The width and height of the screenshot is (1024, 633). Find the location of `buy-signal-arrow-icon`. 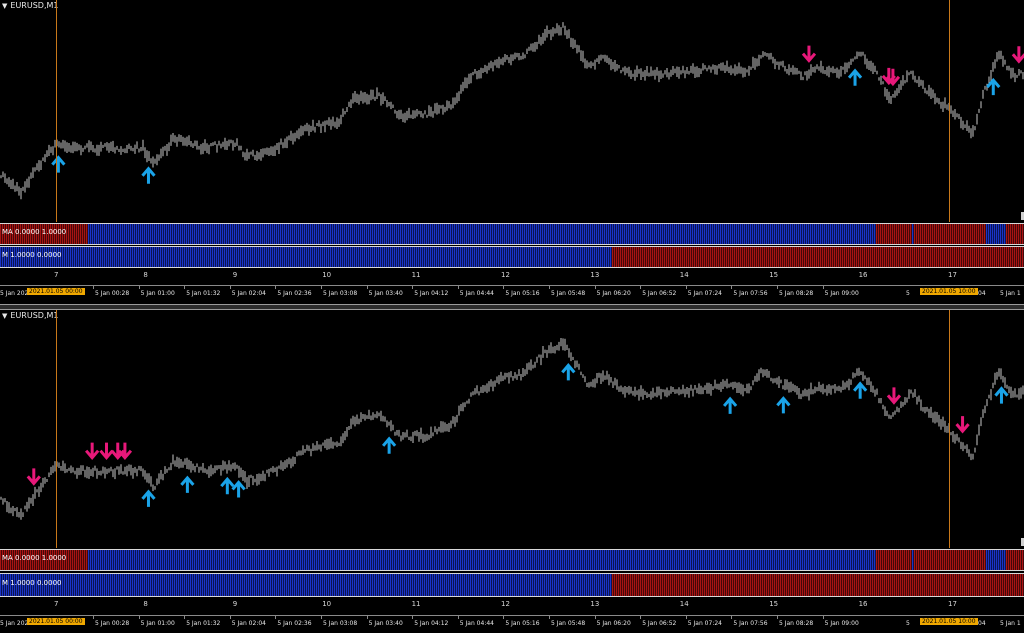

buy-signal-arrow-icon is located at coordinates (855, 77).